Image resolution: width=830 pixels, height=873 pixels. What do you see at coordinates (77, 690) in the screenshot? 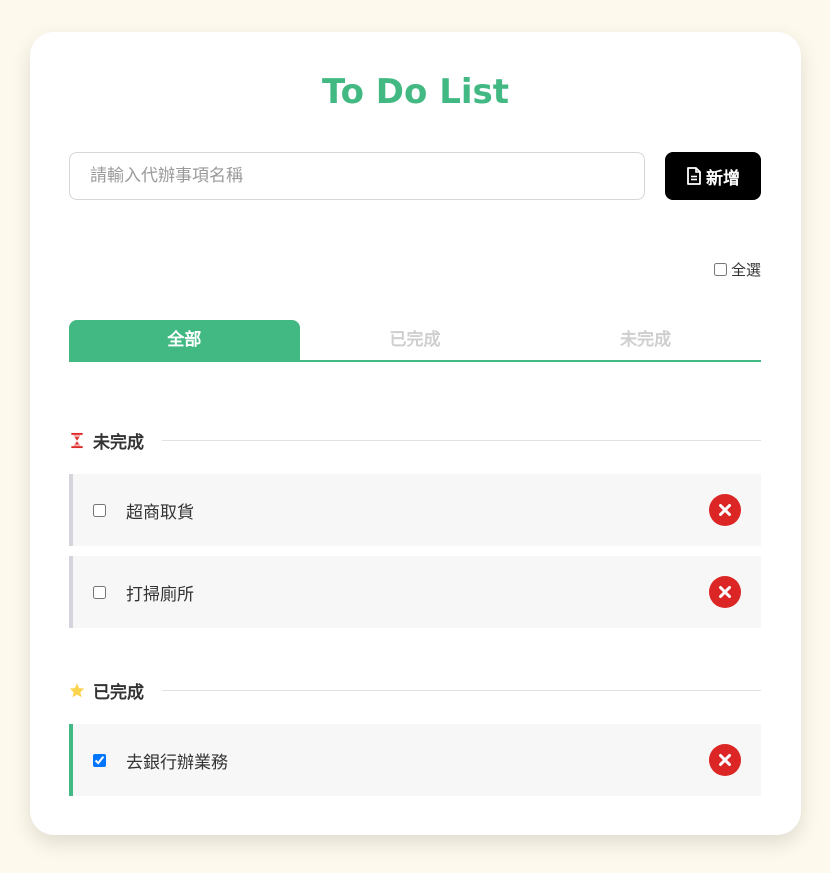
I see `star-icon` at bounding box center [77, 690].